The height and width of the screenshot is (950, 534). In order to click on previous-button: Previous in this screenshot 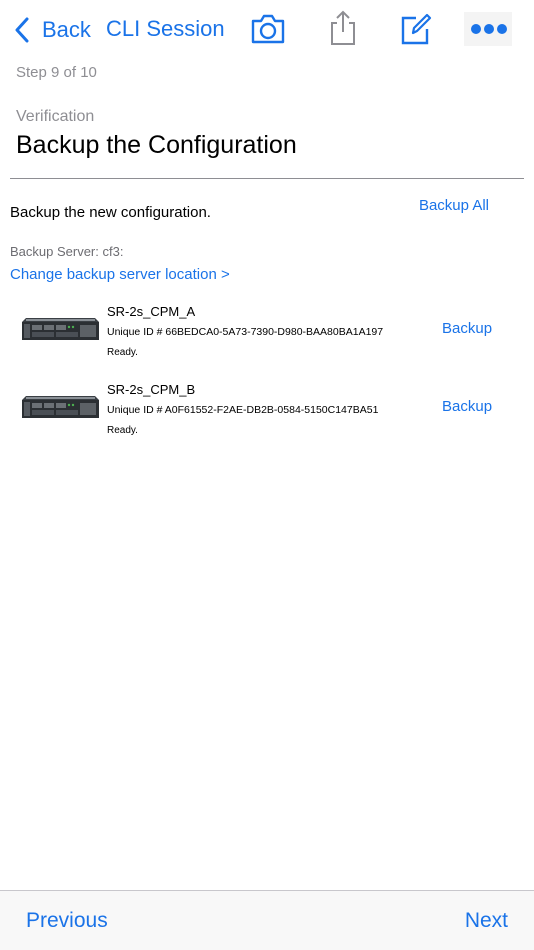, I will do `click(67, 921)`.